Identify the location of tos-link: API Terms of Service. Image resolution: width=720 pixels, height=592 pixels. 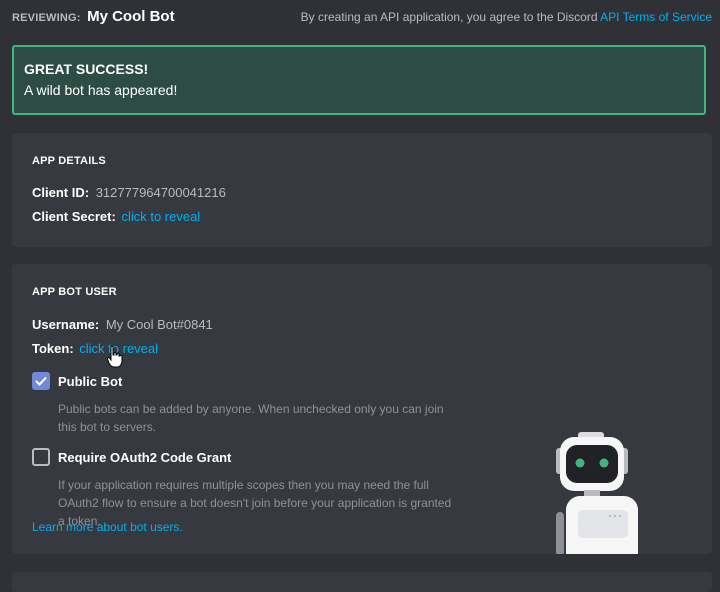
(656, 17).